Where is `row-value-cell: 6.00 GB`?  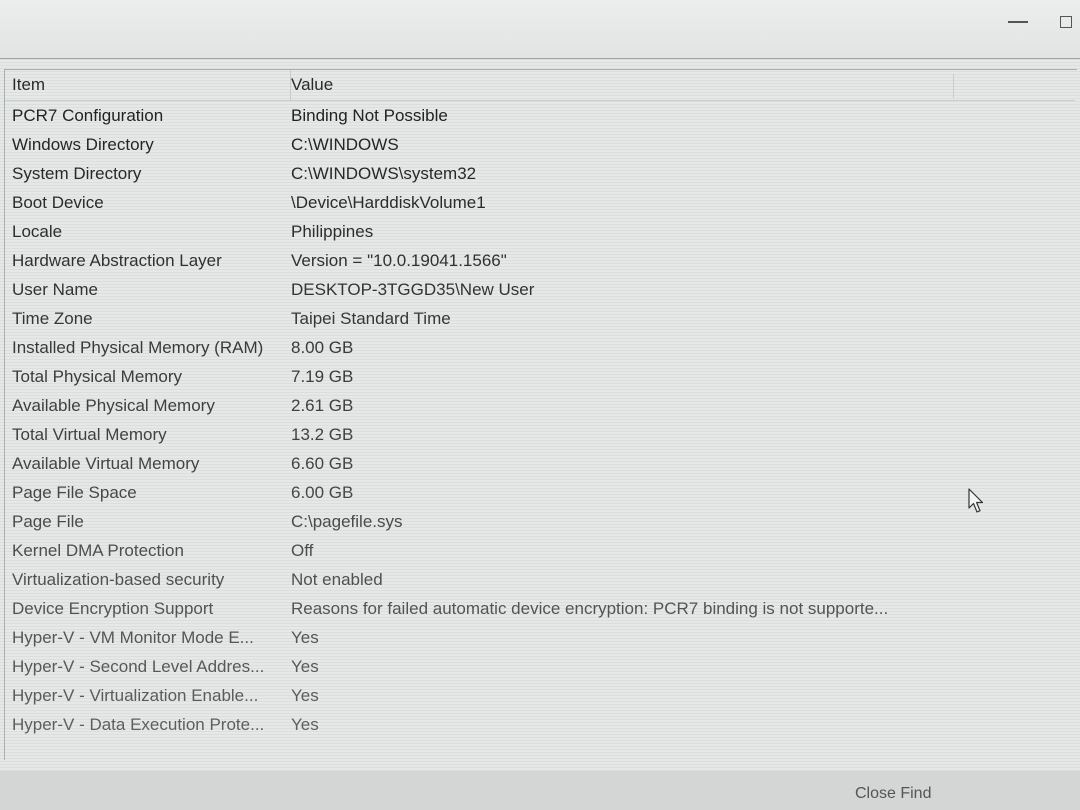
row-value-cell: 6.00 GB is located at coordinates (322, 492).